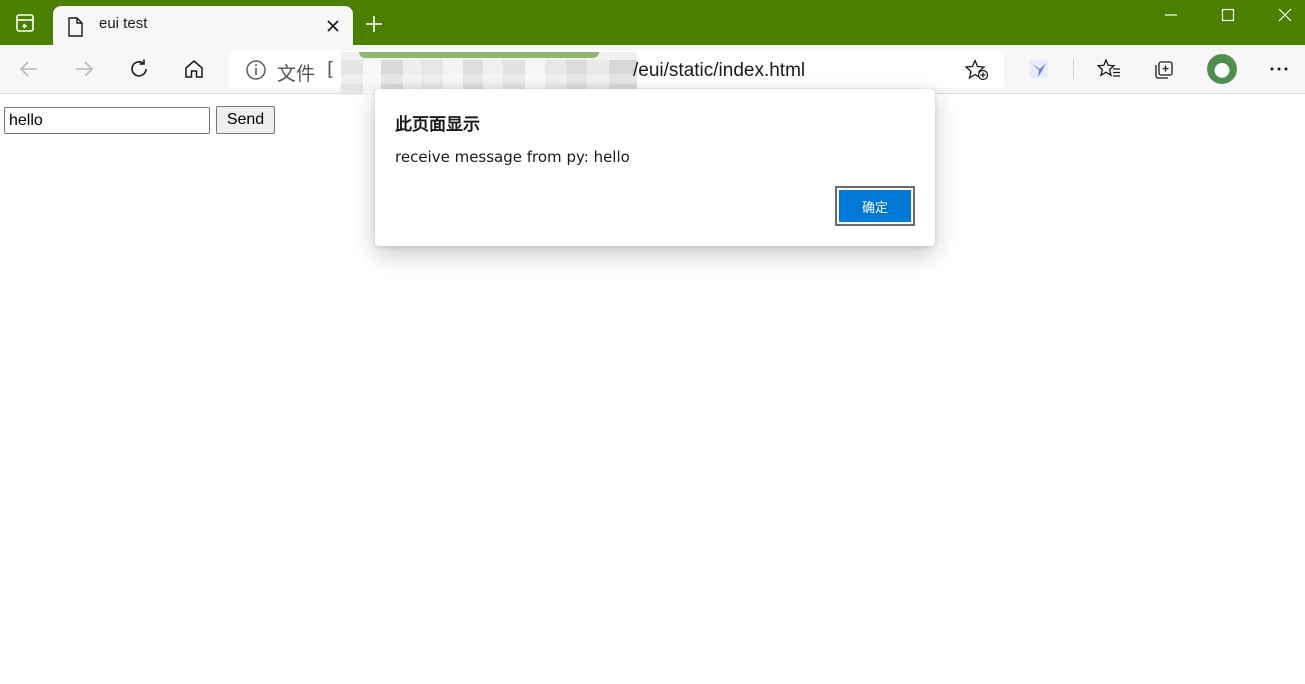 This screenshot has width=1305, height=684. Describe the element at coordinates (75, 27) in the screenshot. I see `page-icon` at that location.